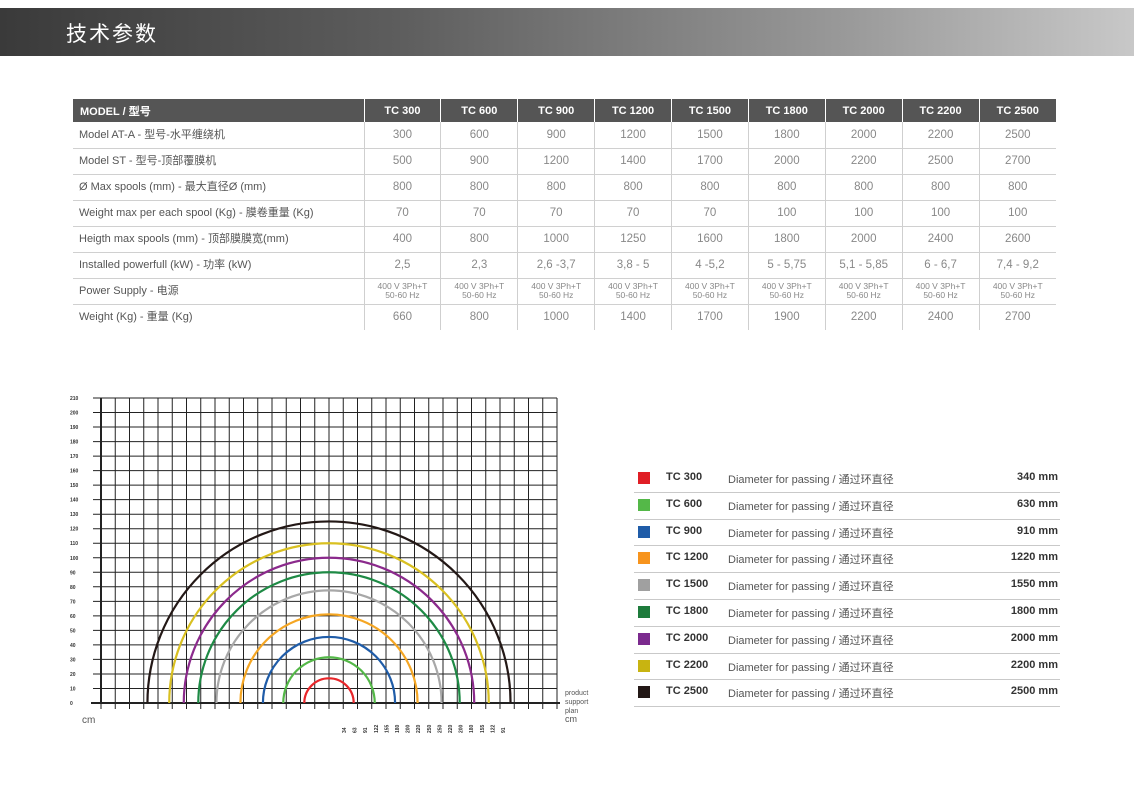  I want to click on table-cell: 660, so click(402, 317).